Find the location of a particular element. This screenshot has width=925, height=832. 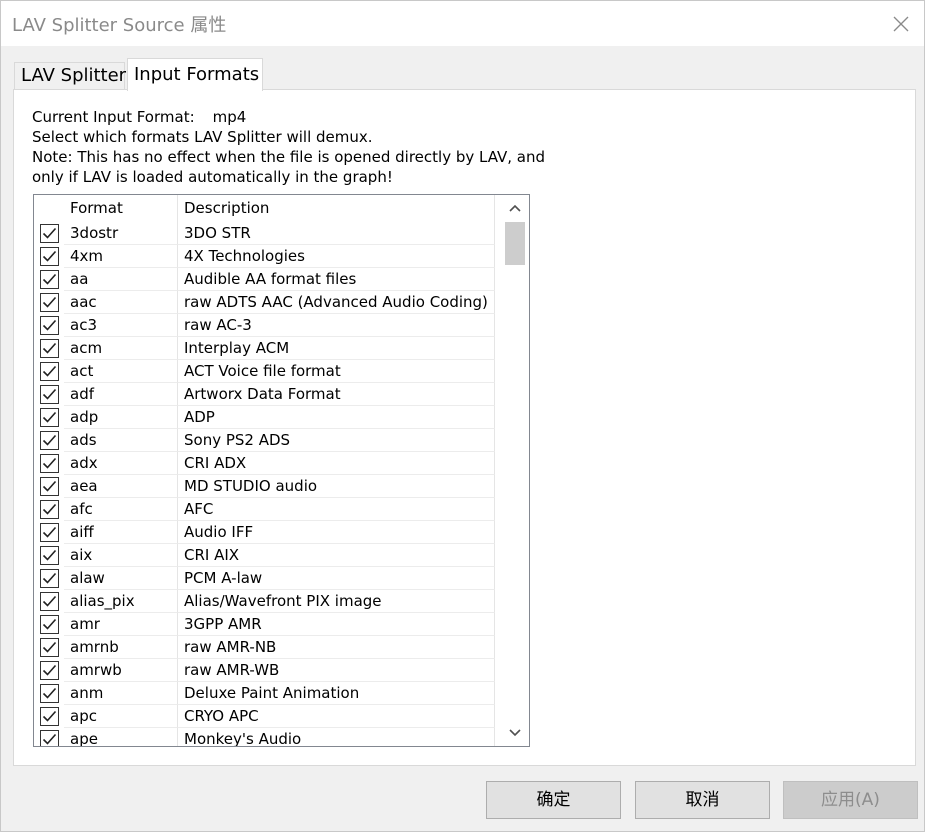

list-item: anm Deluxe Paint Animation is located at coordinates (267, 693).